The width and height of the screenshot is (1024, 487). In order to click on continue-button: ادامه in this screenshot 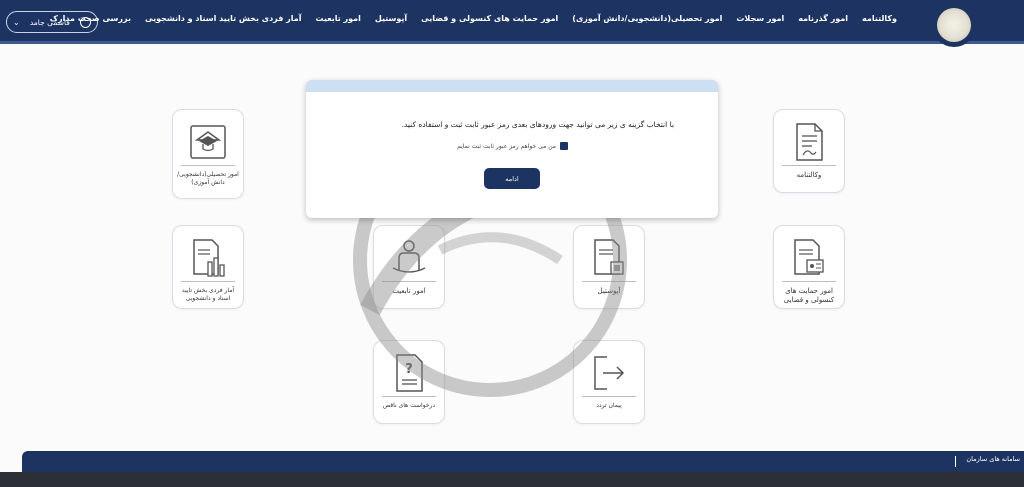, I will do `click(512, 178)`.